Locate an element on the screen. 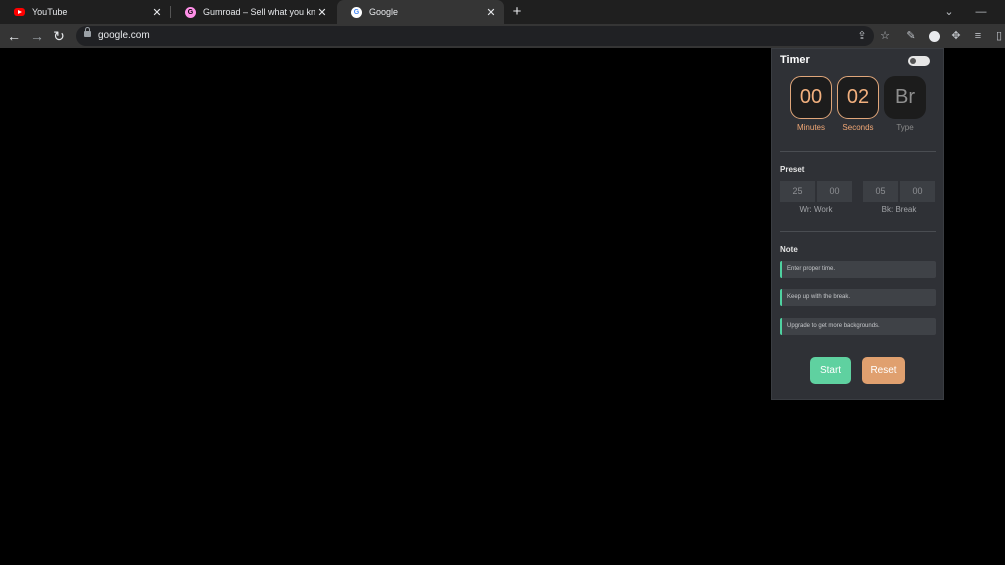  work-minutes-input: 25 is located at coordinates (797, 191).